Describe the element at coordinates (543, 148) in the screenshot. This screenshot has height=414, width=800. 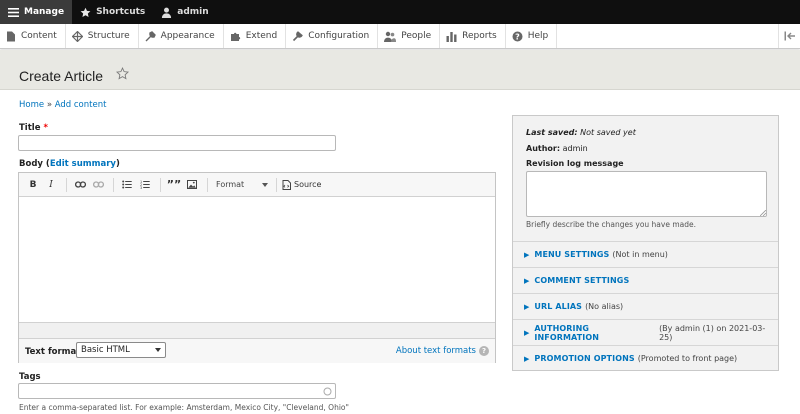
I see `author-label: Author:` at that location.